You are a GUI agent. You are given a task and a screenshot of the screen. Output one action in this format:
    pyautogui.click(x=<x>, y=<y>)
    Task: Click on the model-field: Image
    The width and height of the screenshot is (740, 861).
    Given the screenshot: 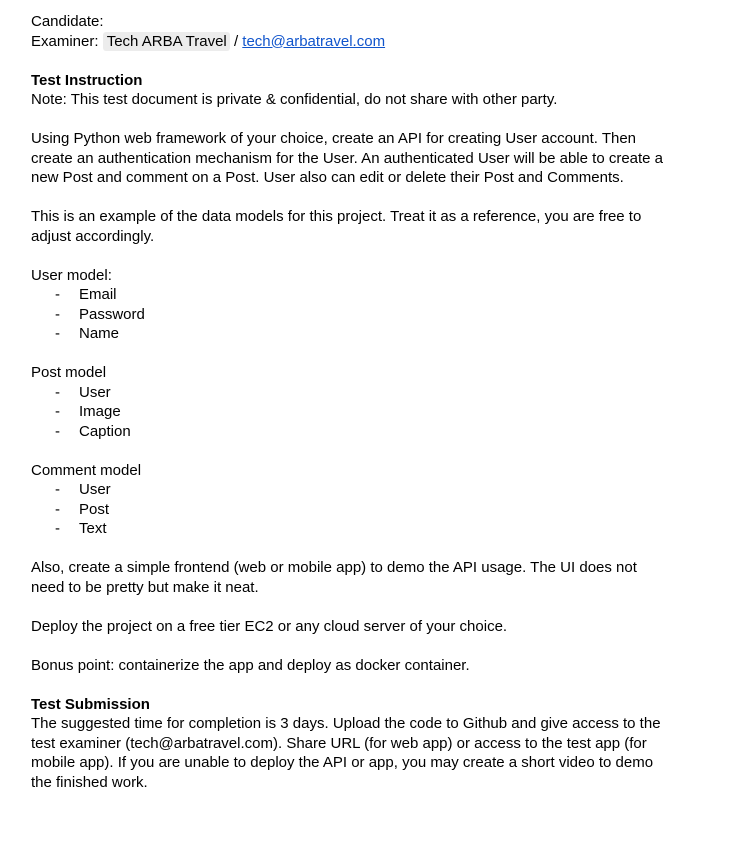 What is the action you would take?
    pyautogui.click(x=100, y=411)
    